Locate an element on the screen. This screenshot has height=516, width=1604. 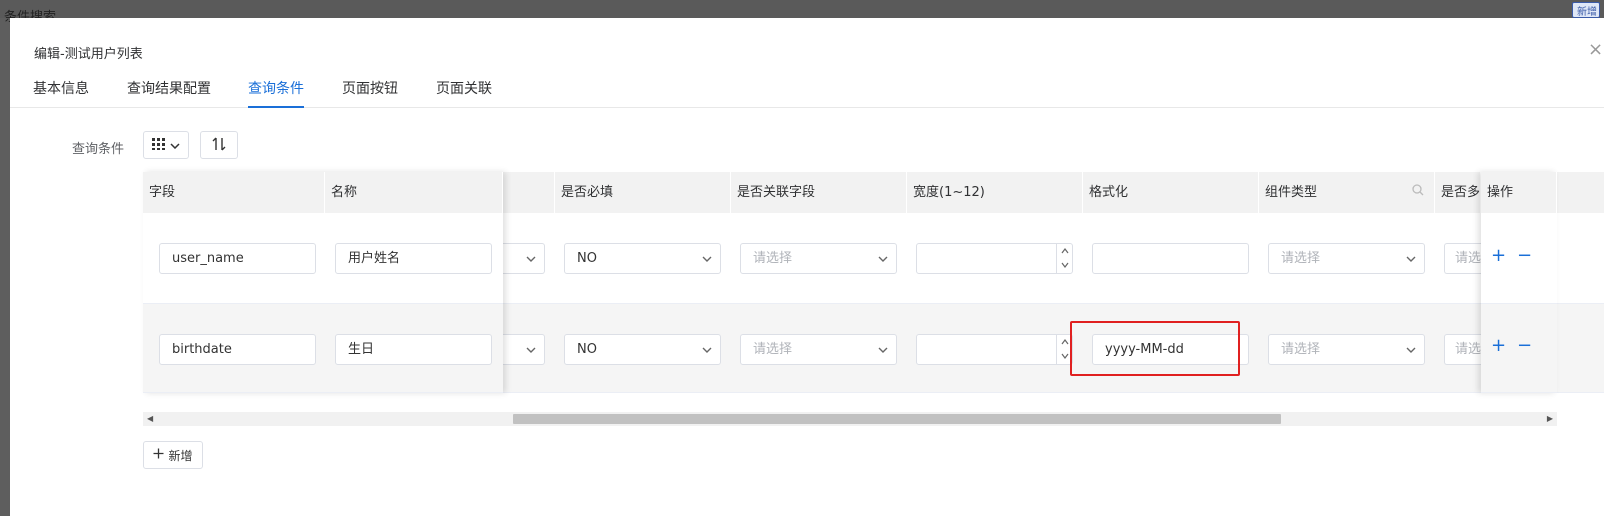
modal-title: 编辑-测试用户列表 is located at coordinates (88, 54).